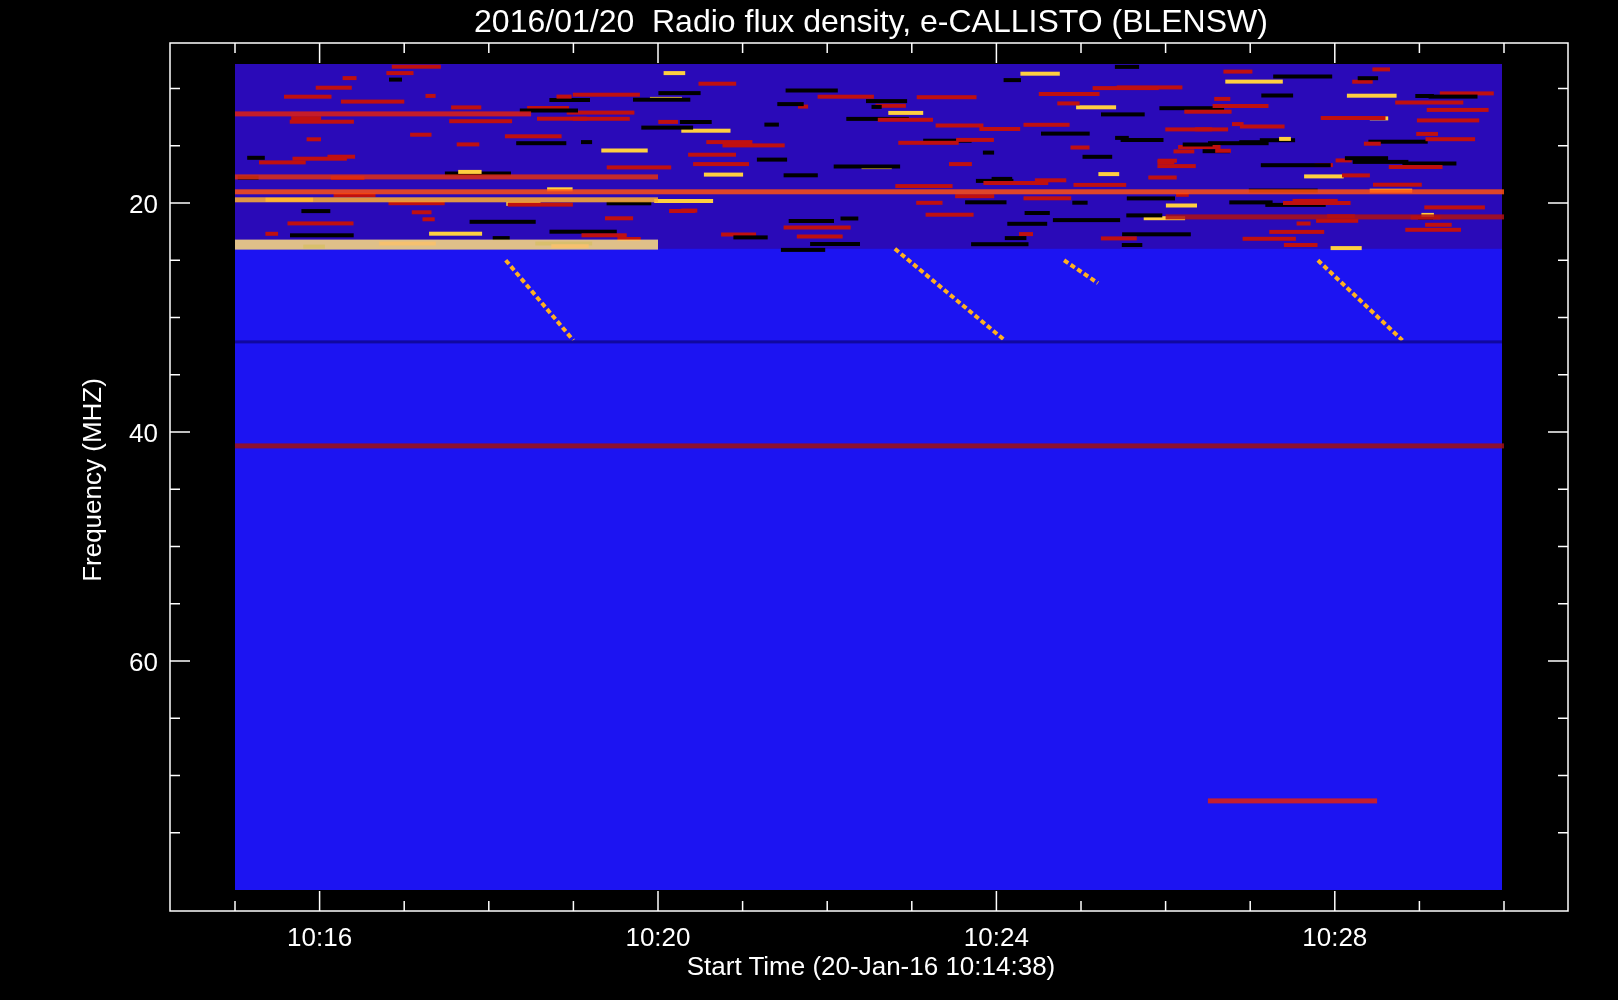 This screenshot has height=1000, width=1618. Describe the element at coordinates (658, 937) in the screenshot. I see `x-tick-label: 10:20` at that location.